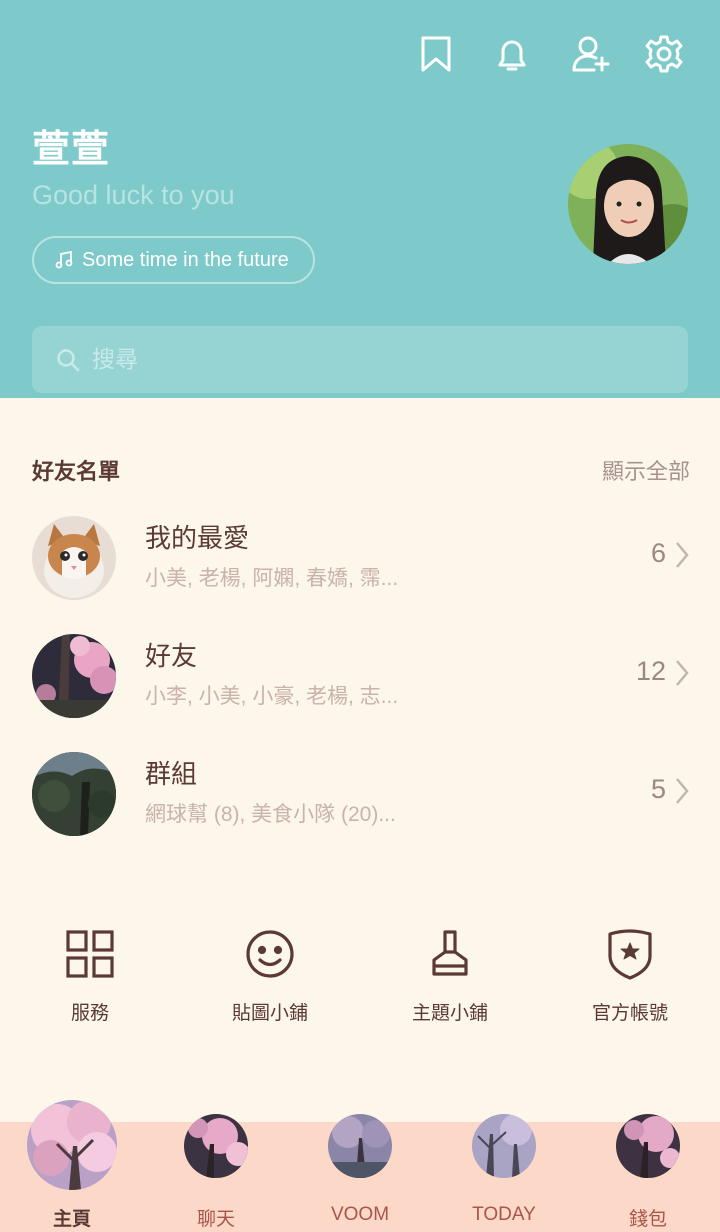 Image resolution: width=720 pixels, height=1232 pixels. Describe the element at coordinates (647, 1219) in the screenshot. I see `nav-label: 錢包` at that location.